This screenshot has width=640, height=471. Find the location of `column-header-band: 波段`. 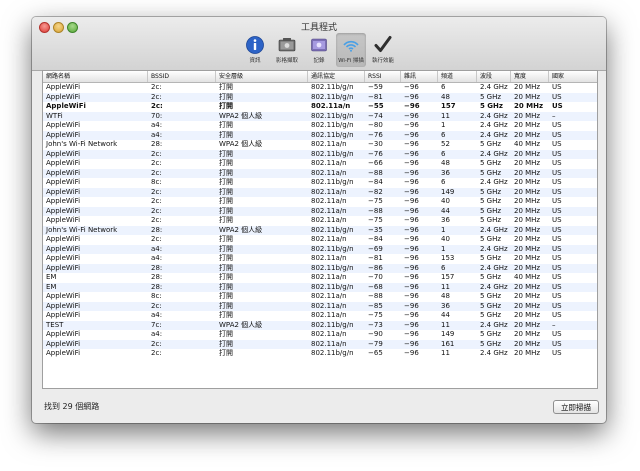

column-header-band: 波段 is located at coordinates (494, 76).